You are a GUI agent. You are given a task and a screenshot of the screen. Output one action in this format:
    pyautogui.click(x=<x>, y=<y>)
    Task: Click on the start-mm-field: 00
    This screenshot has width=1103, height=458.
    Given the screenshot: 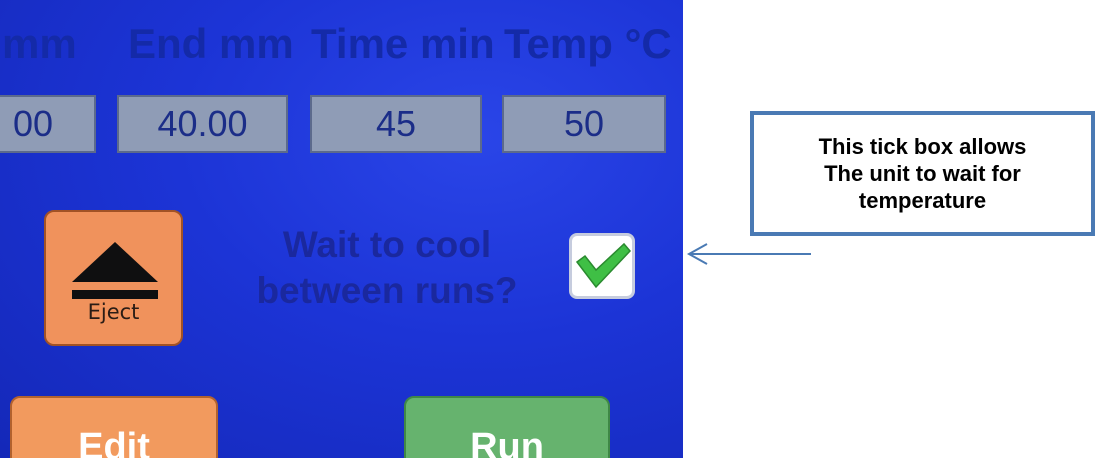 What is the action you would take?
    pyautogui.click(x=48, y=124)
    